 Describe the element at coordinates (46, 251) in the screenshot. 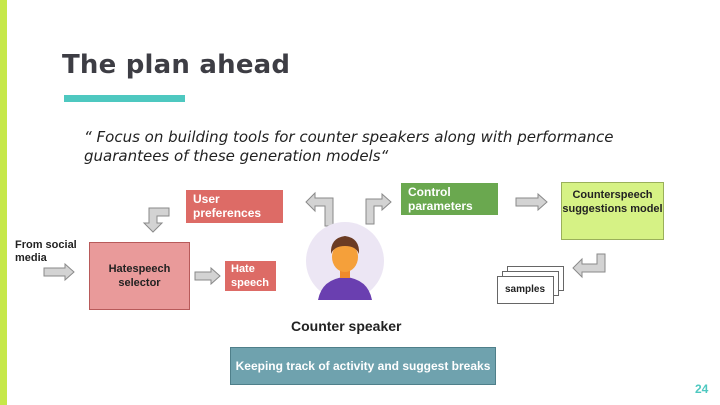

I see `from-social-media-label: From social media` at that location.